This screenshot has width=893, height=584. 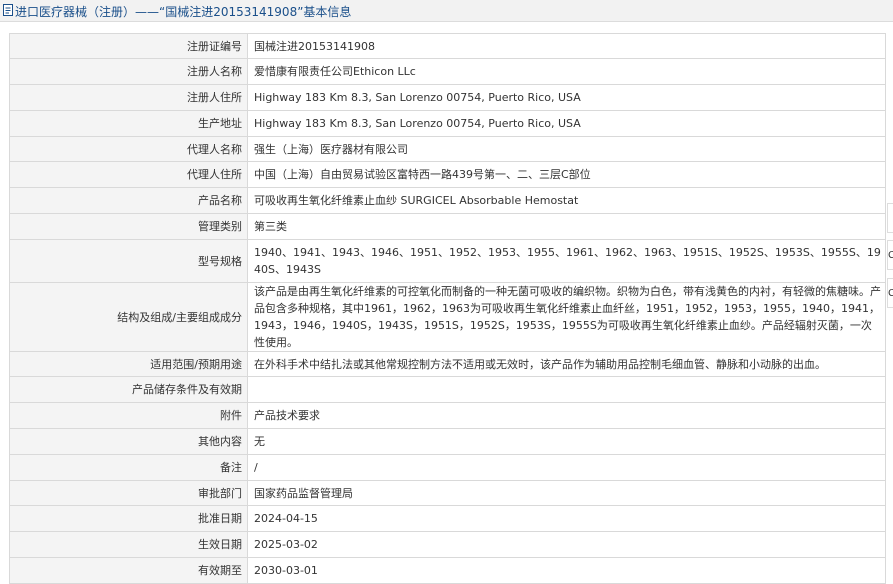 What do you see at coordinates (128, 97) in the screenshot?
I see `field-label: 注册人住所` at bounding box center [128, 97].